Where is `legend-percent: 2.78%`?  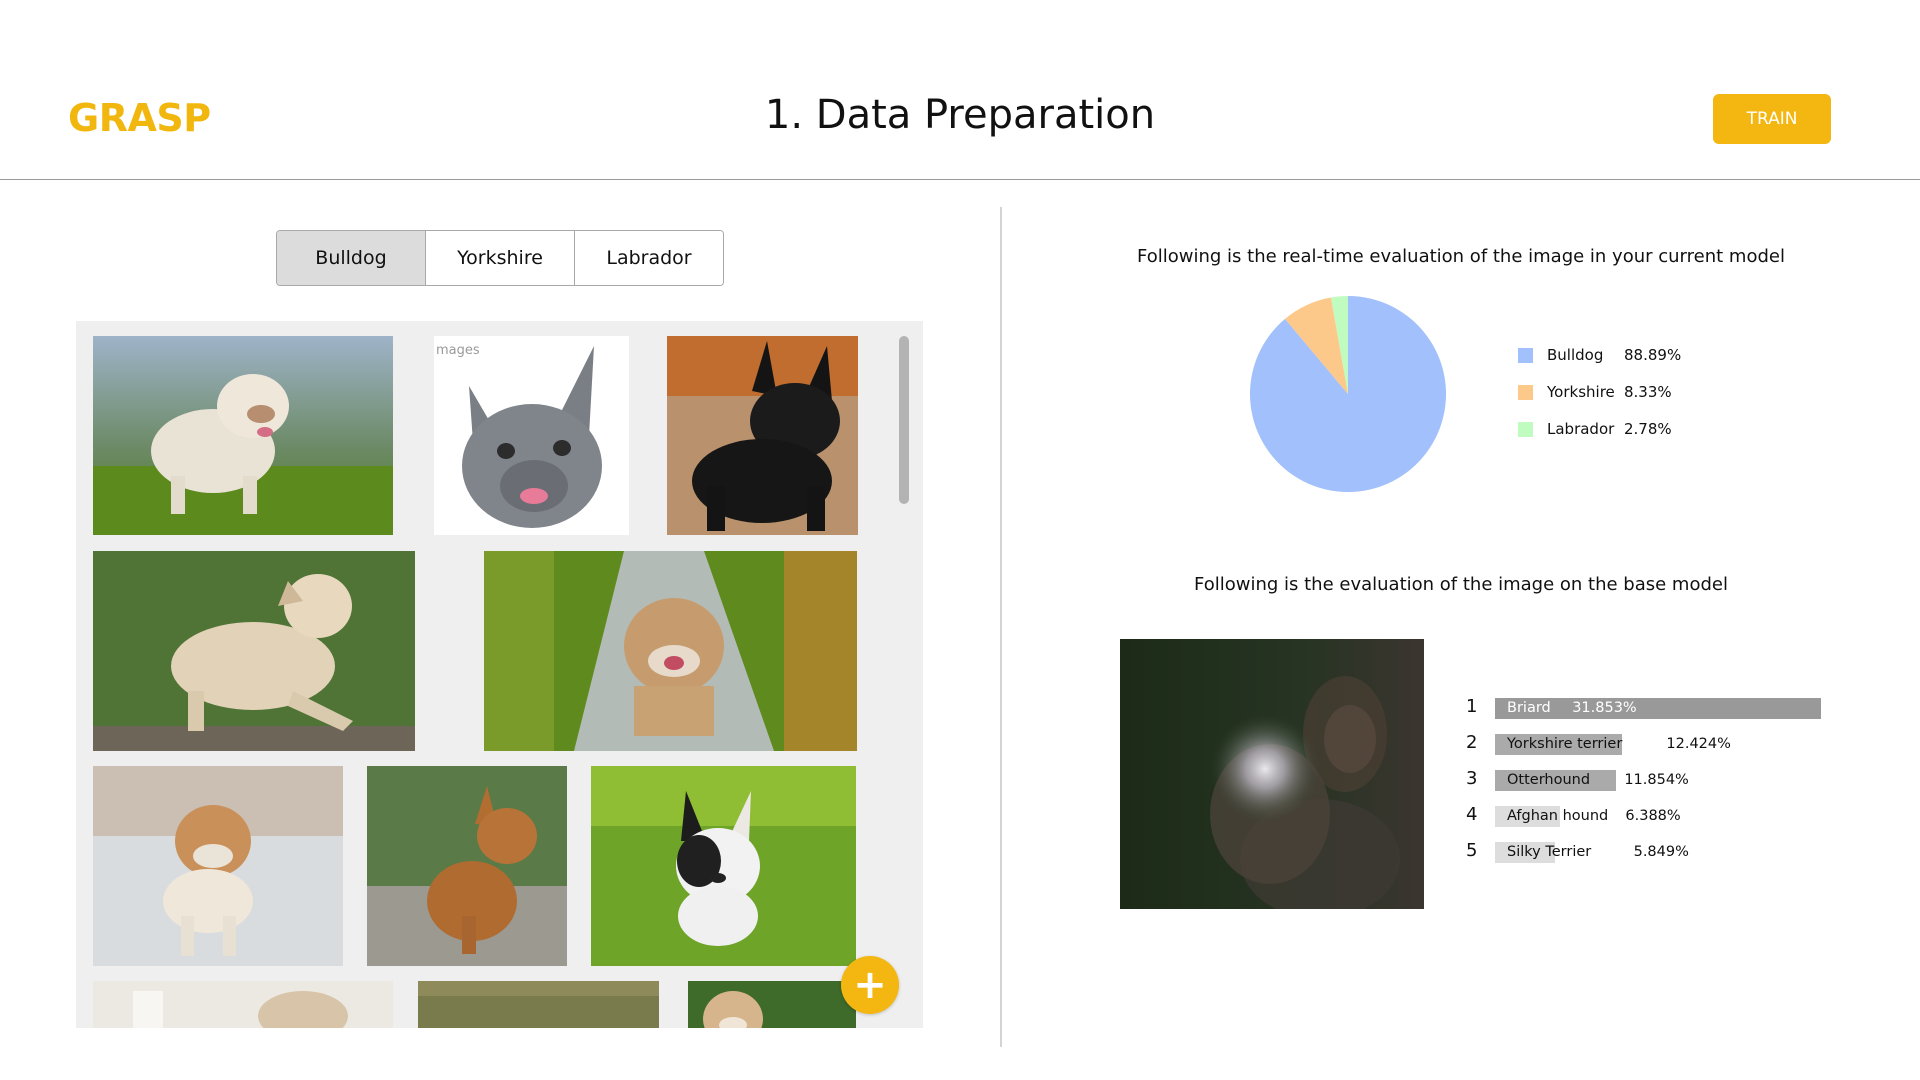
legend-percent: 2.78% is located at coordinates (1648, 429).